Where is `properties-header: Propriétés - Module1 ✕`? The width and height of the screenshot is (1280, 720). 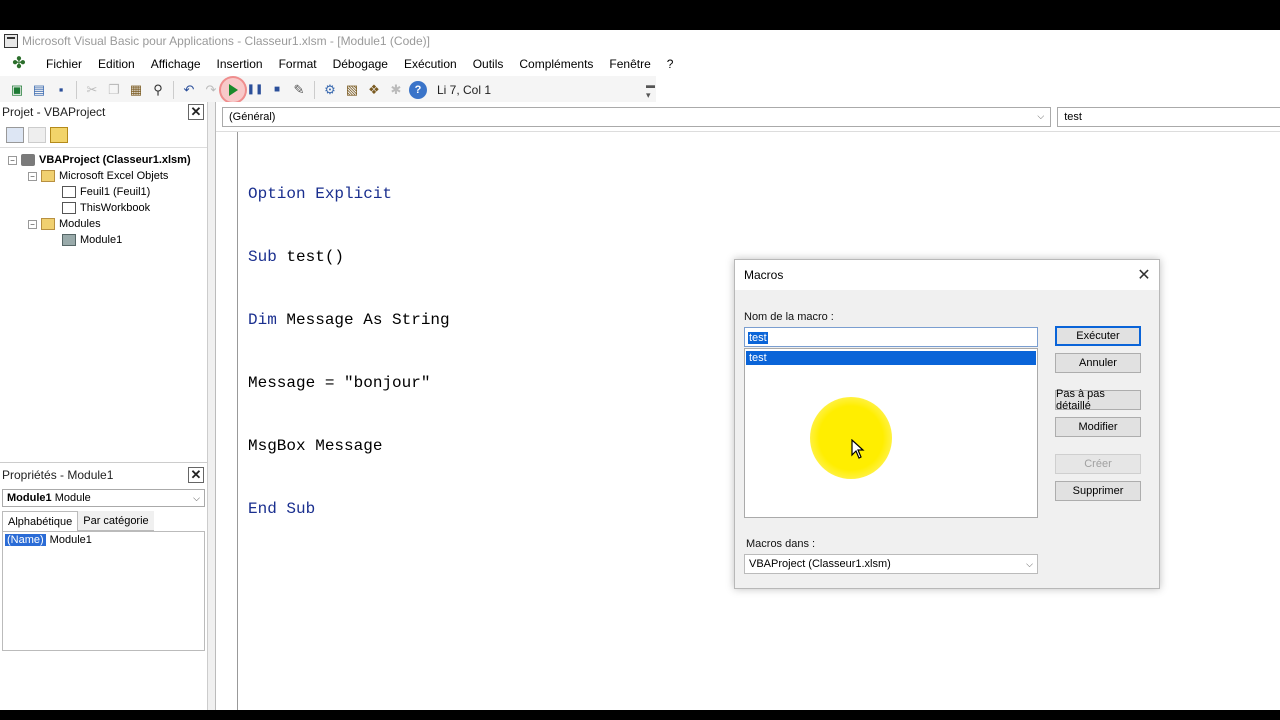
properties-header: Propriétés - Module1 ✕ is located at coordinates (103, 475).